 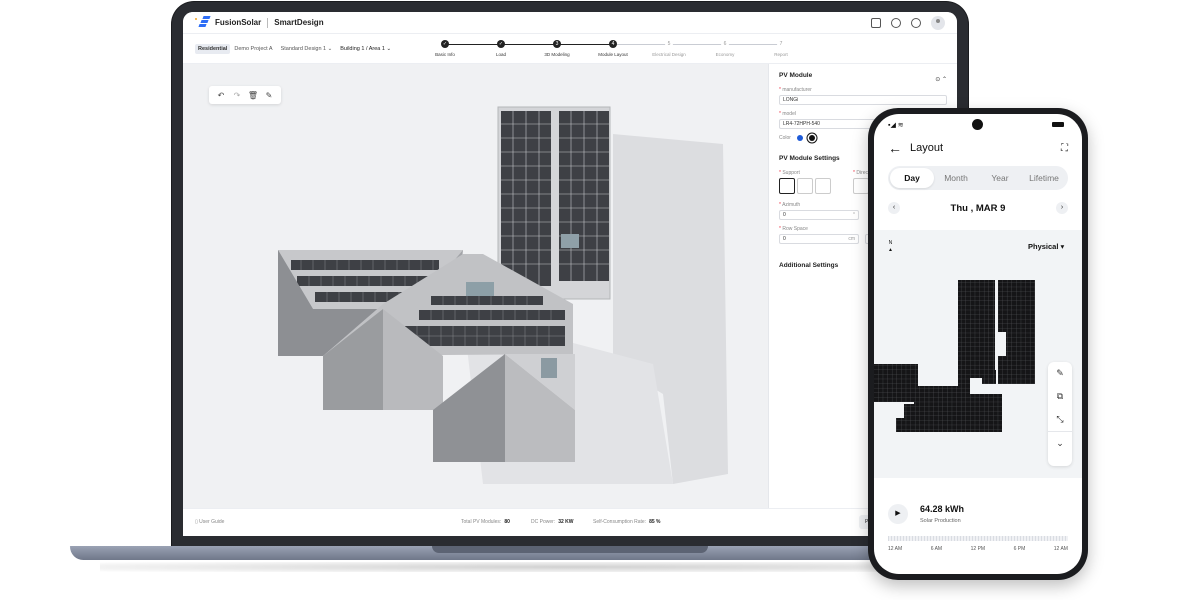 What do you see at coordinates (299, 22) in the screenshot?
I see `product-name: SmartDesign` at bounding box center [299, 22].